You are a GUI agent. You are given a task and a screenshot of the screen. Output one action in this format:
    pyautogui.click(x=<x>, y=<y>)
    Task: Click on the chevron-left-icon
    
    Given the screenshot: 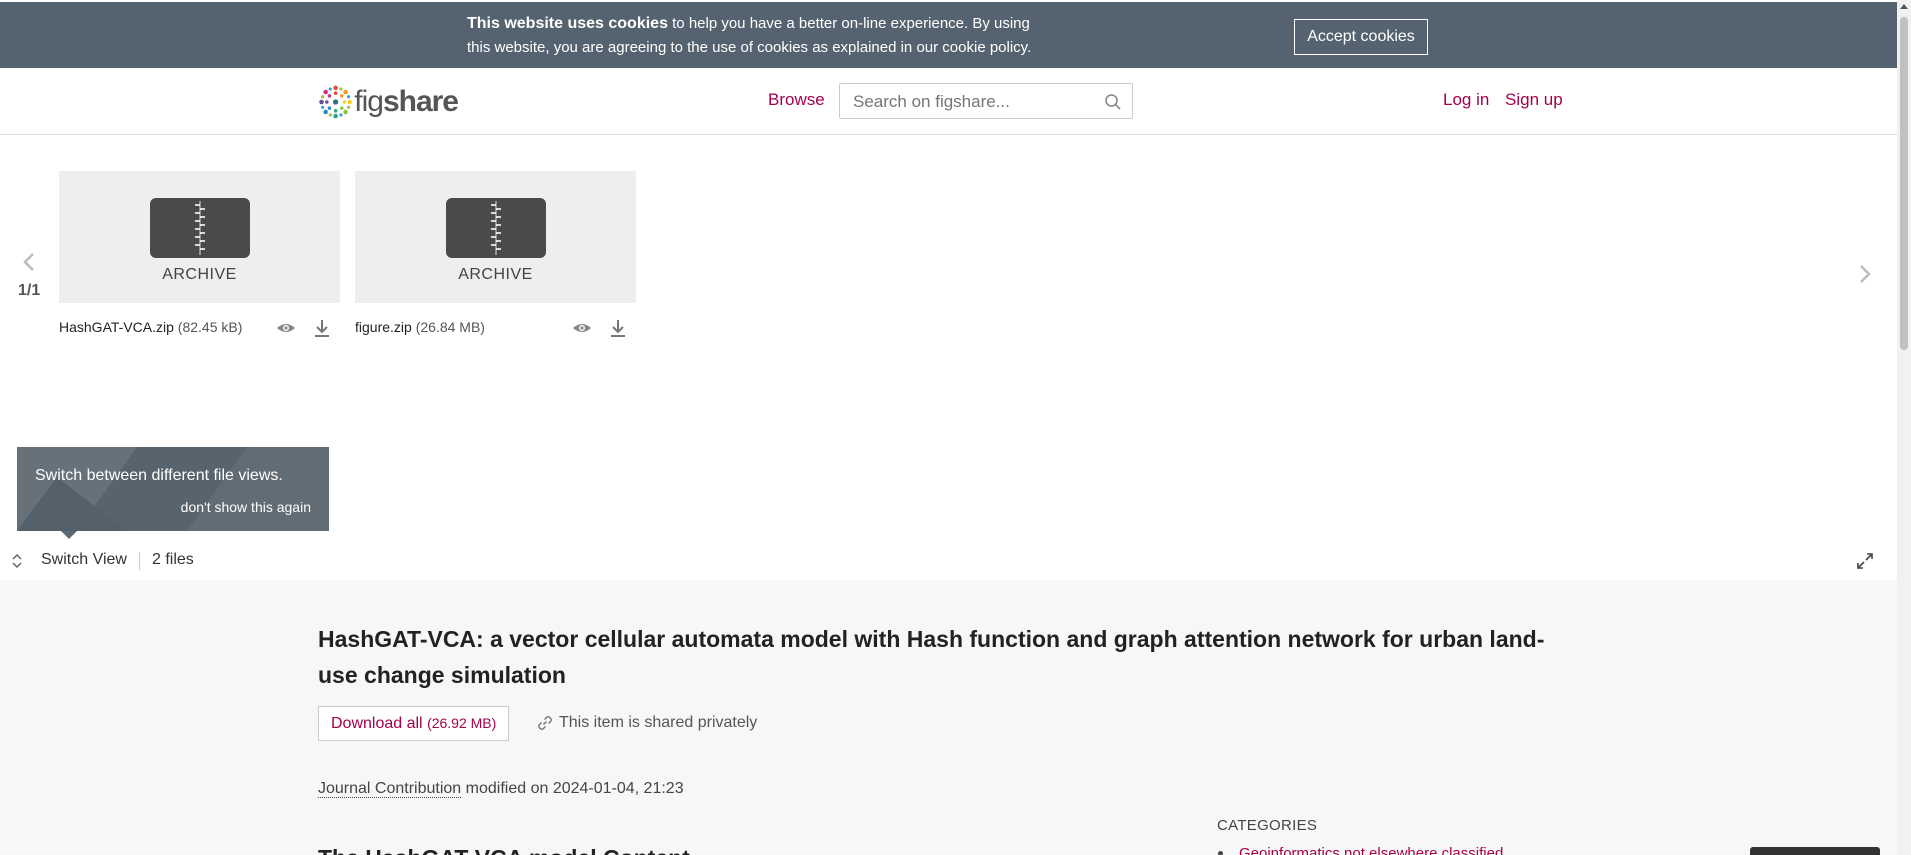 What is the action you would take?
    pyautogui.click(x=29, y=262)
    